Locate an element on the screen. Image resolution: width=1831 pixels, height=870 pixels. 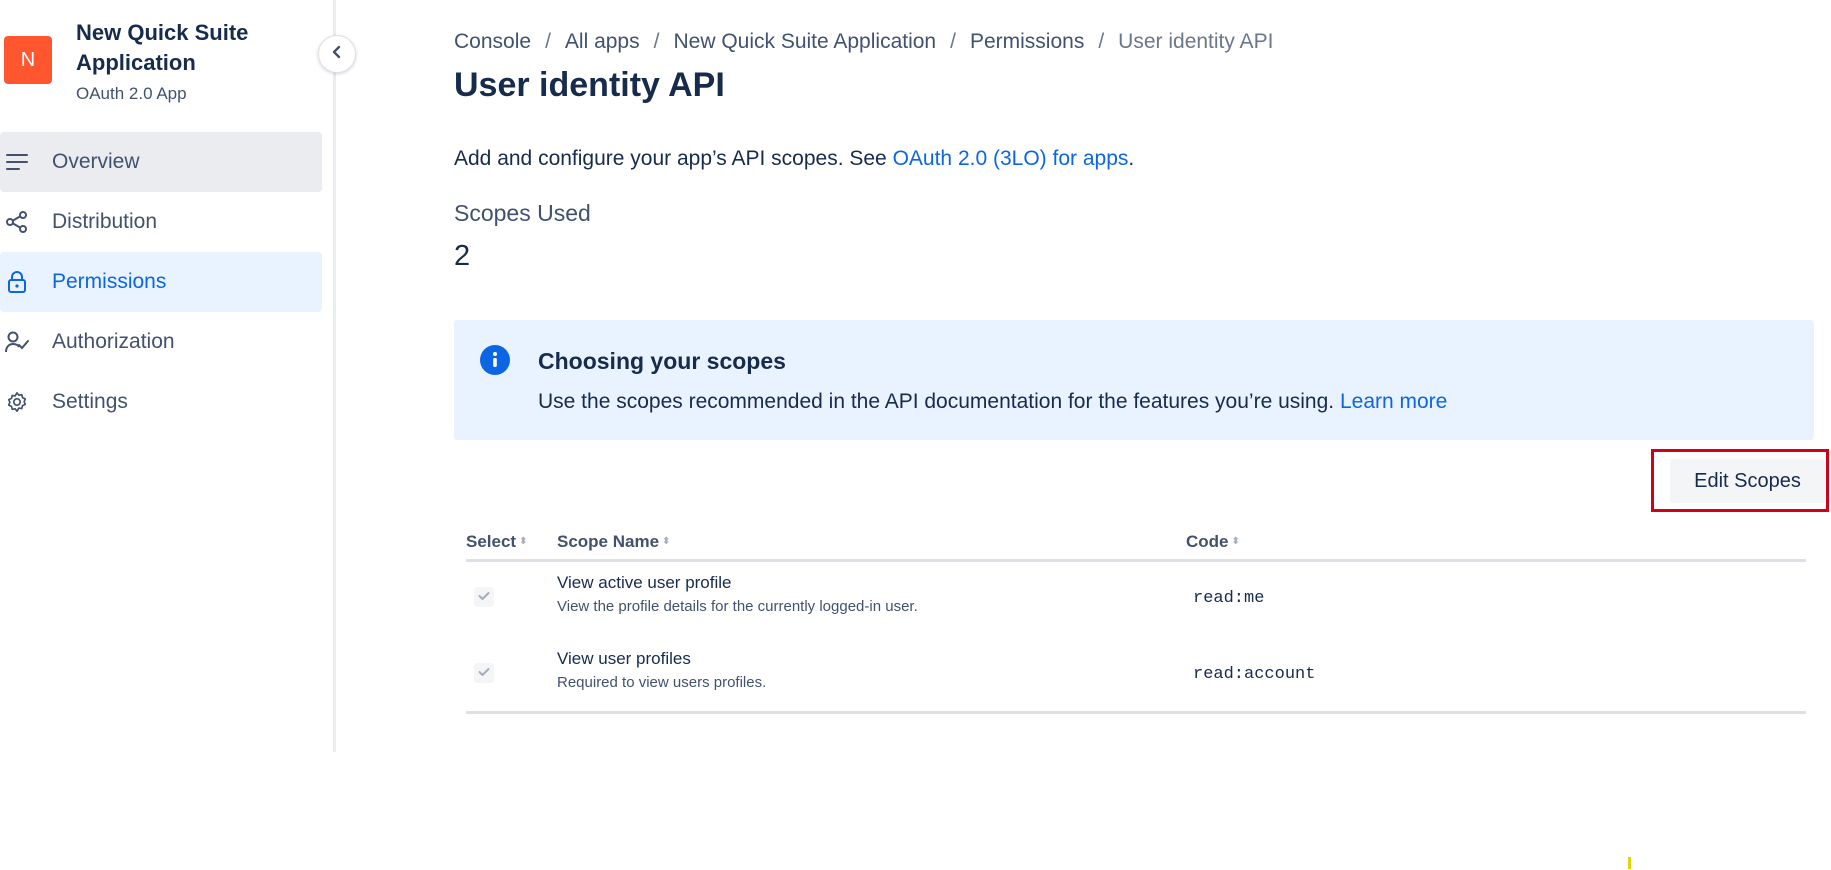
sidebar-item-overview: Overview is located at coordinates (161, 162).